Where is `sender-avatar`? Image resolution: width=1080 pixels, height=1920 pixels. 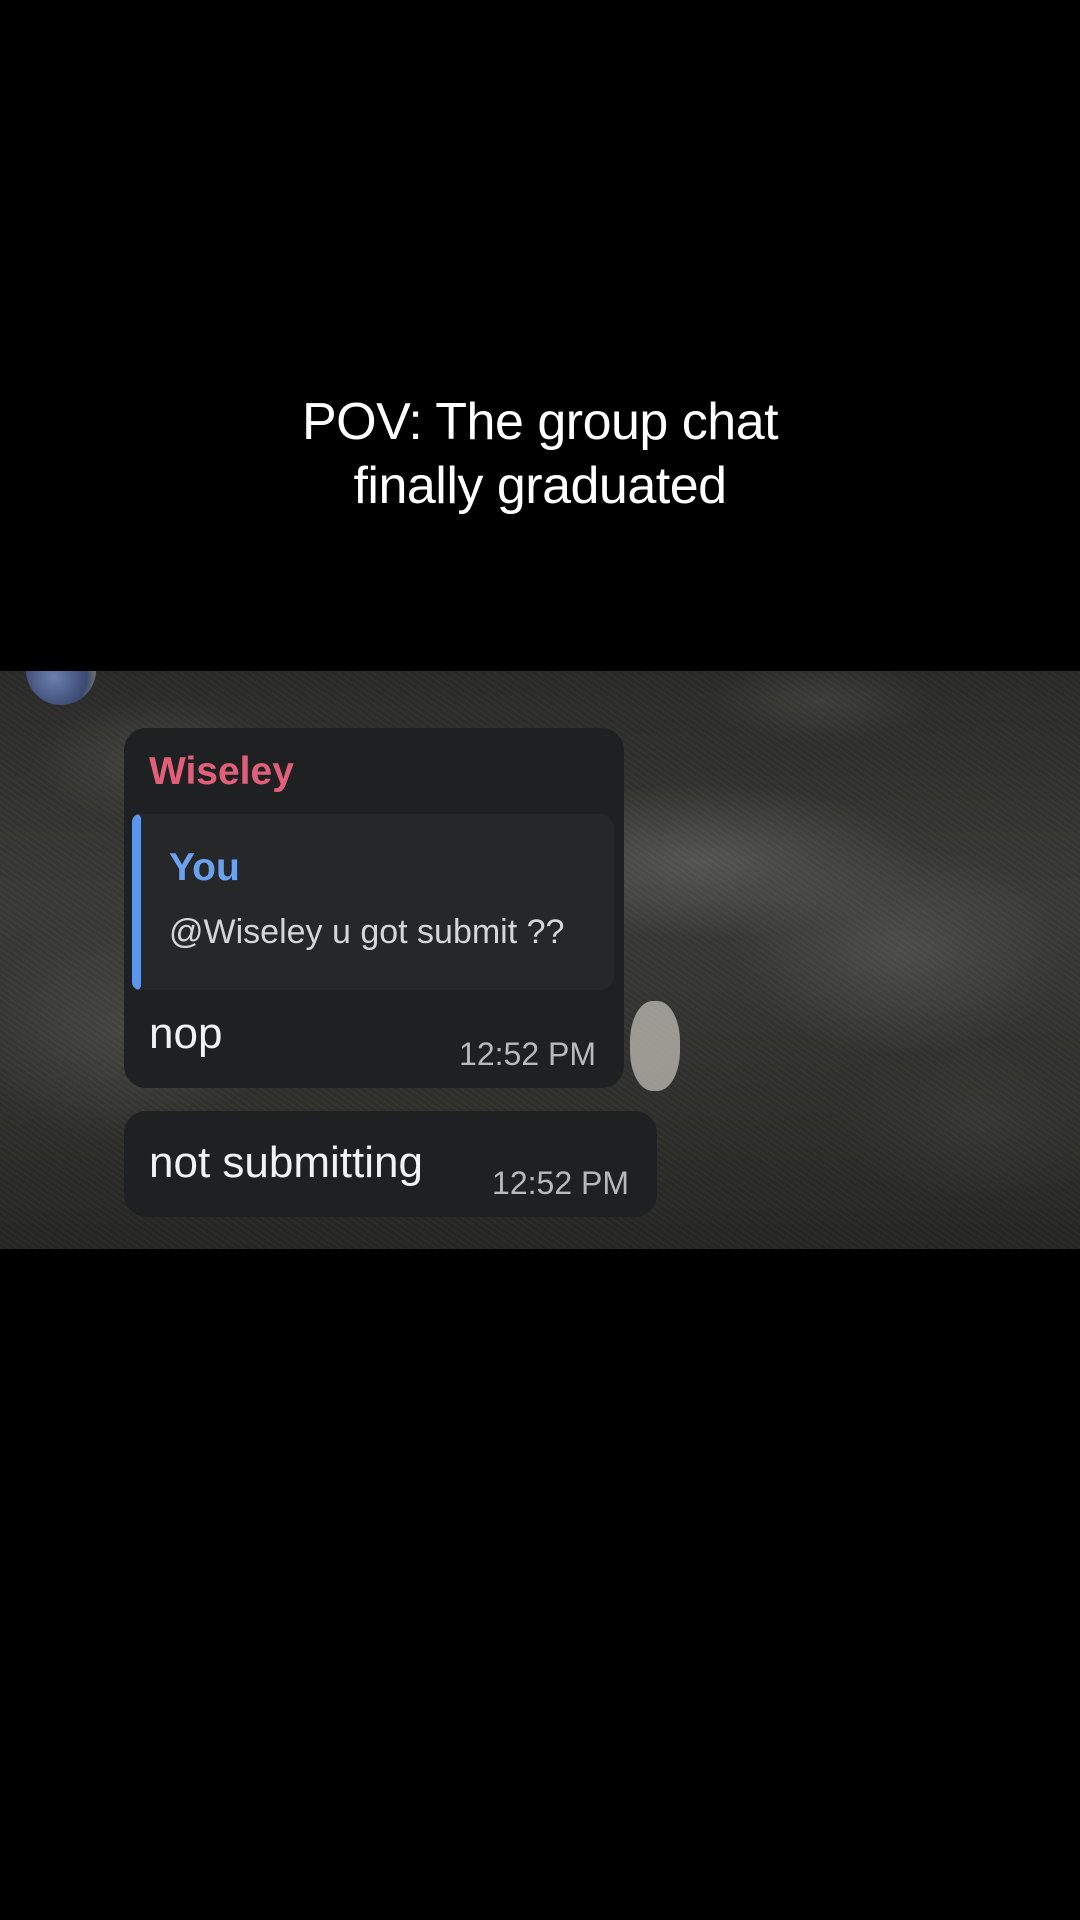
sender-avatar is located at coordinates (61, 688).